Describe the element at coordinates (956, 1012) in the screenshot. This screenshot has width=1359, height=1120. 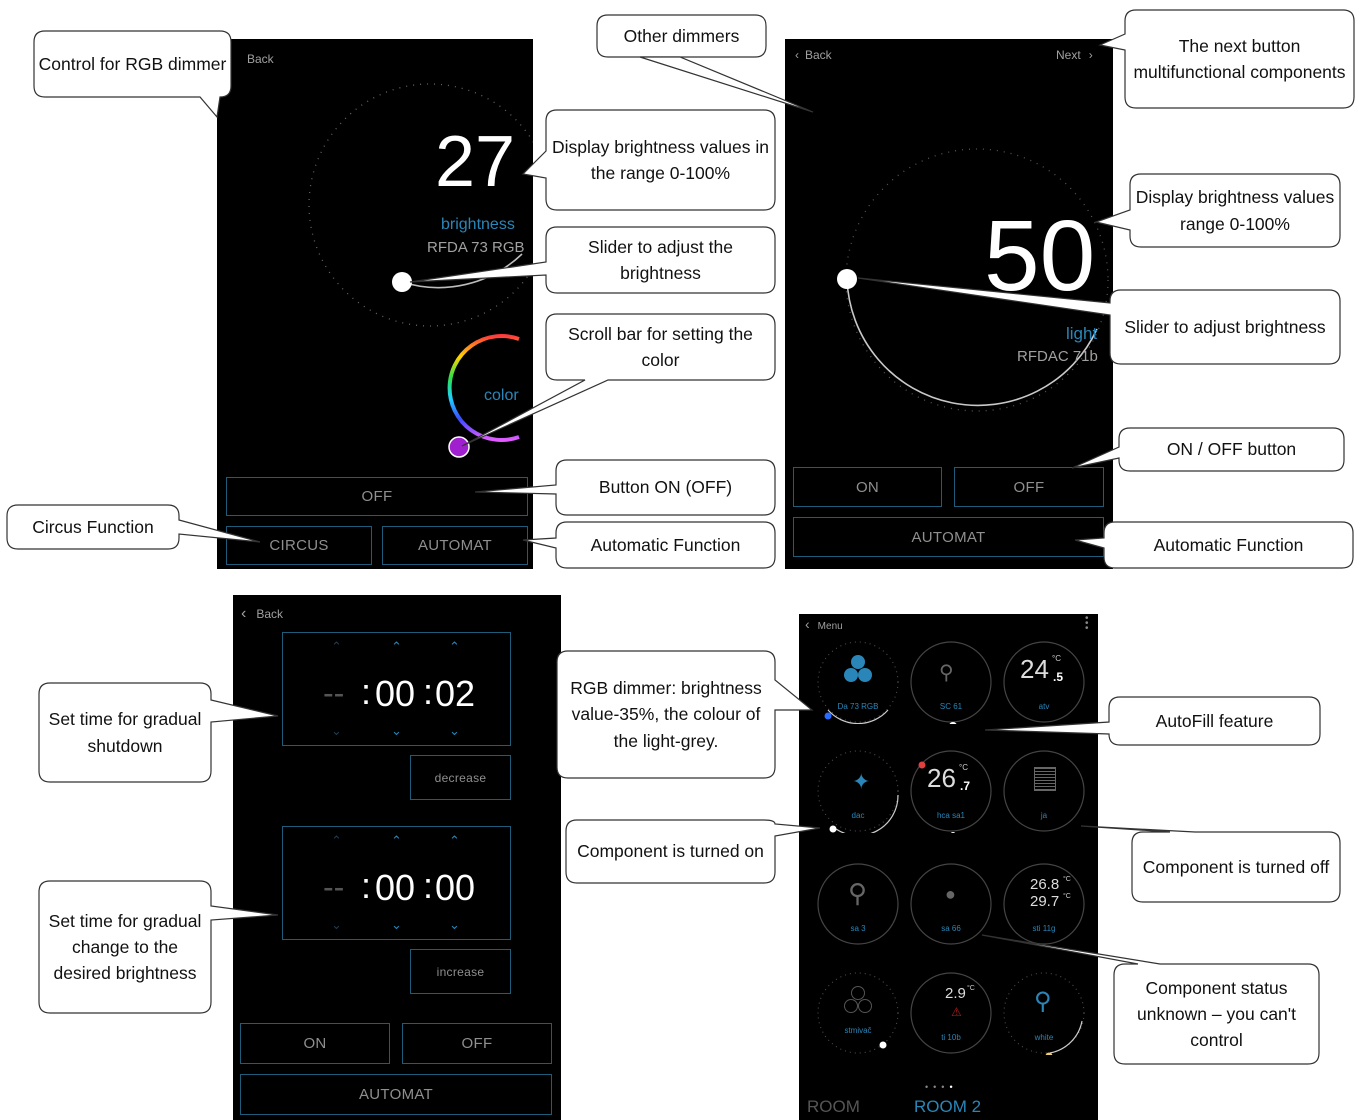
I see `warning-icon: ⚠` at that location.